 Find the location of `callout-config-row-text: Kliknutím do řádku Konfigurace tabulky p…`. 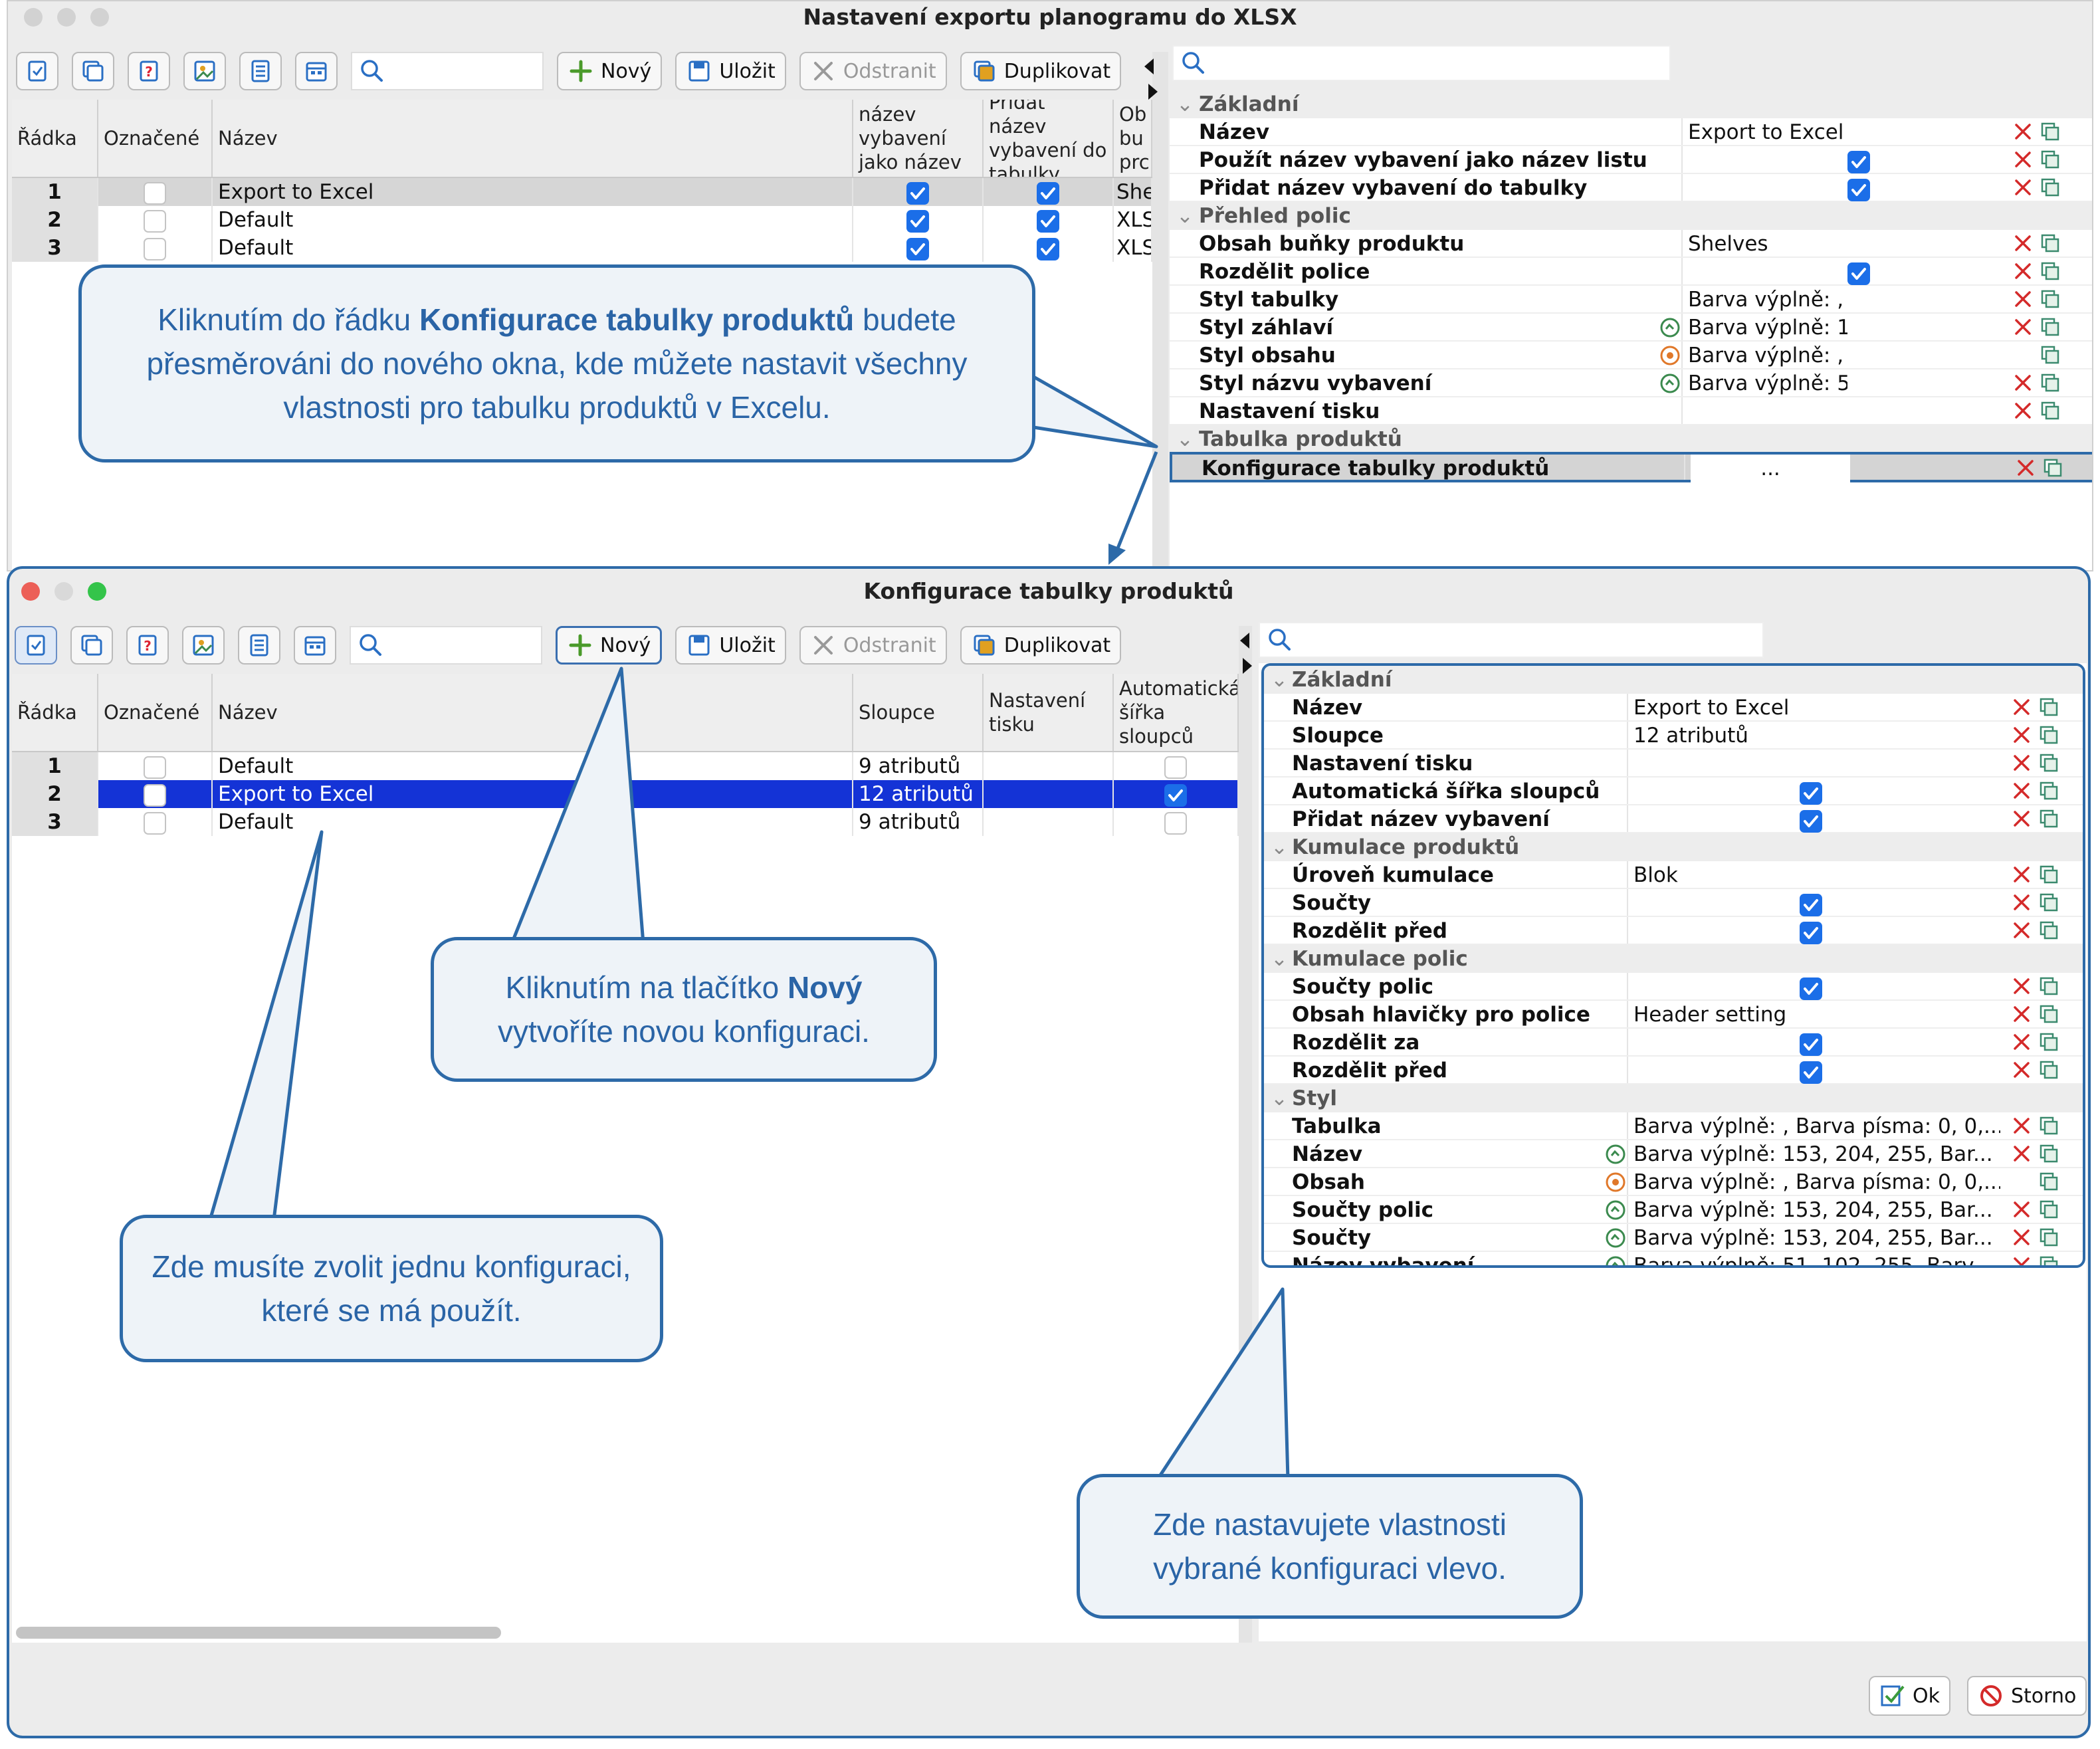

callout-config-row-text: Kliknutím do řádku Konfigurace tabulky p… is located at coordinates (557, 363).